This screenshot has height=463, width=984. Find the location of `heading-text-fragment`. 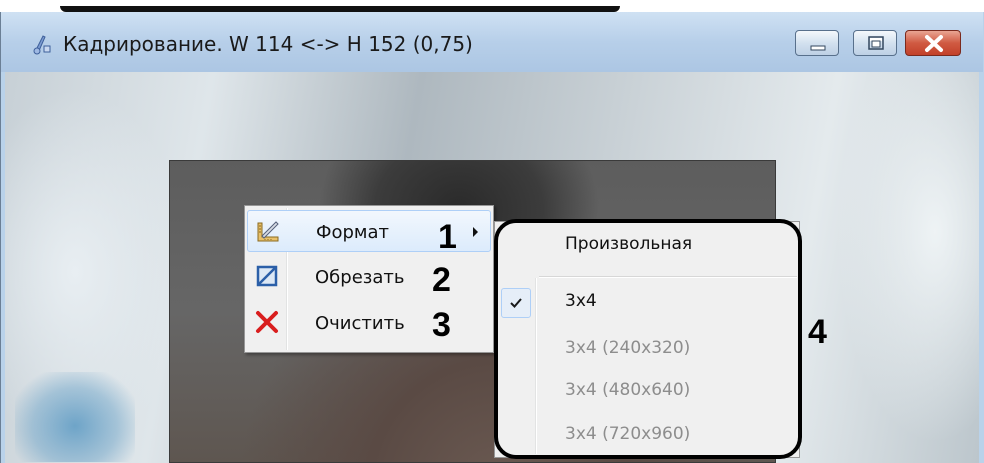

heading-text-fragment is located at coordinates (340, 6).